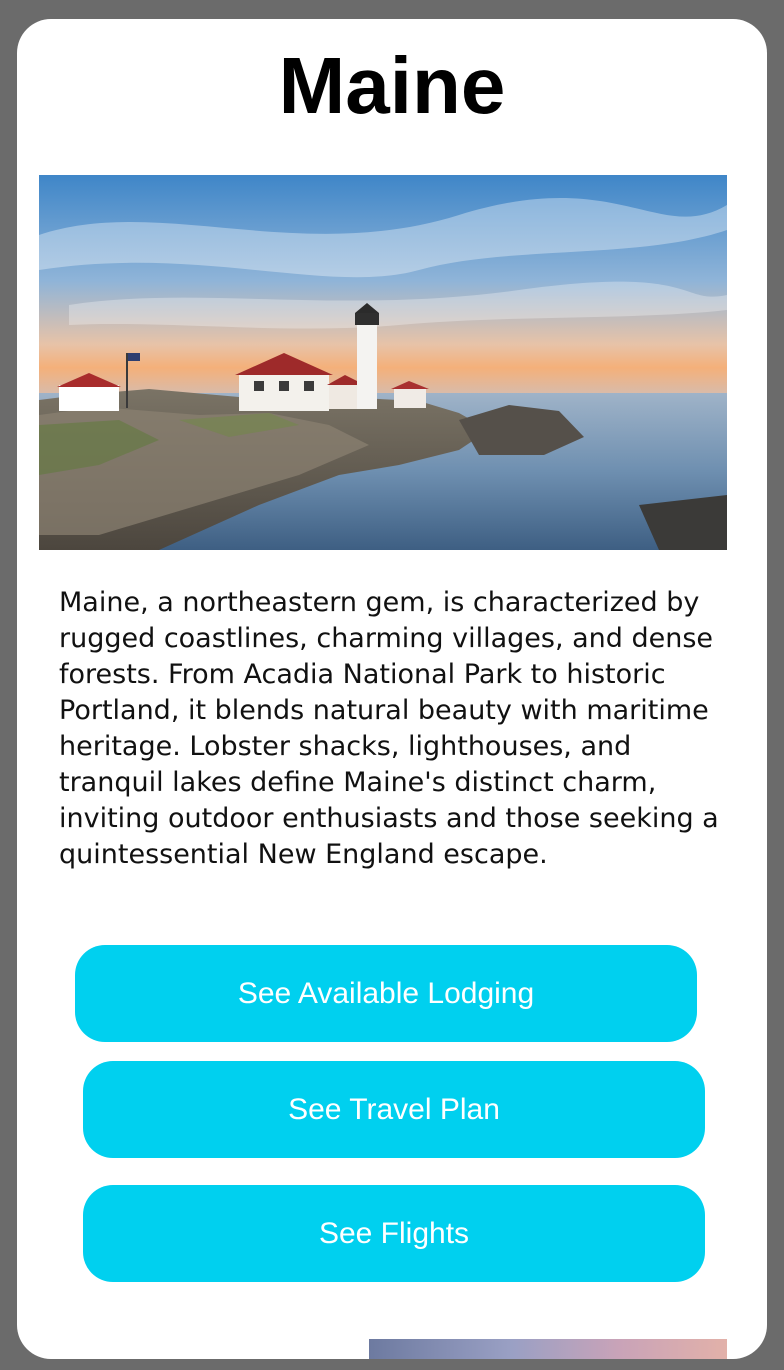 The width and height of the screenshot is (784, 1370). What do you see at coordinates (386, 993) in the screenshot?
I see `see-available-lodging-button: See Available Lodging` at bounding box center [386, 993].